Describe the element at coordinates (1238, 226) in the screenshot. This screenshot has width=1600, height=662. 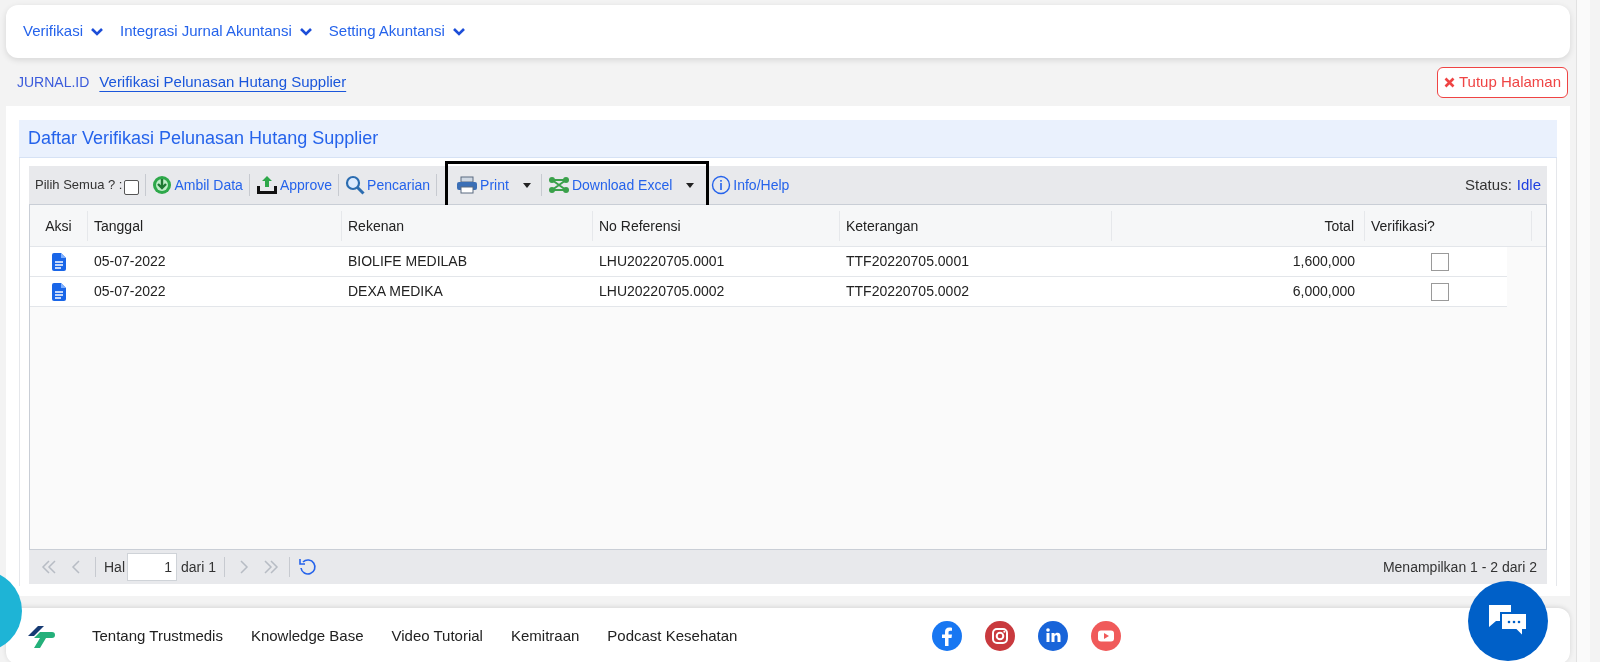
I see `column-header: Total` at that location.